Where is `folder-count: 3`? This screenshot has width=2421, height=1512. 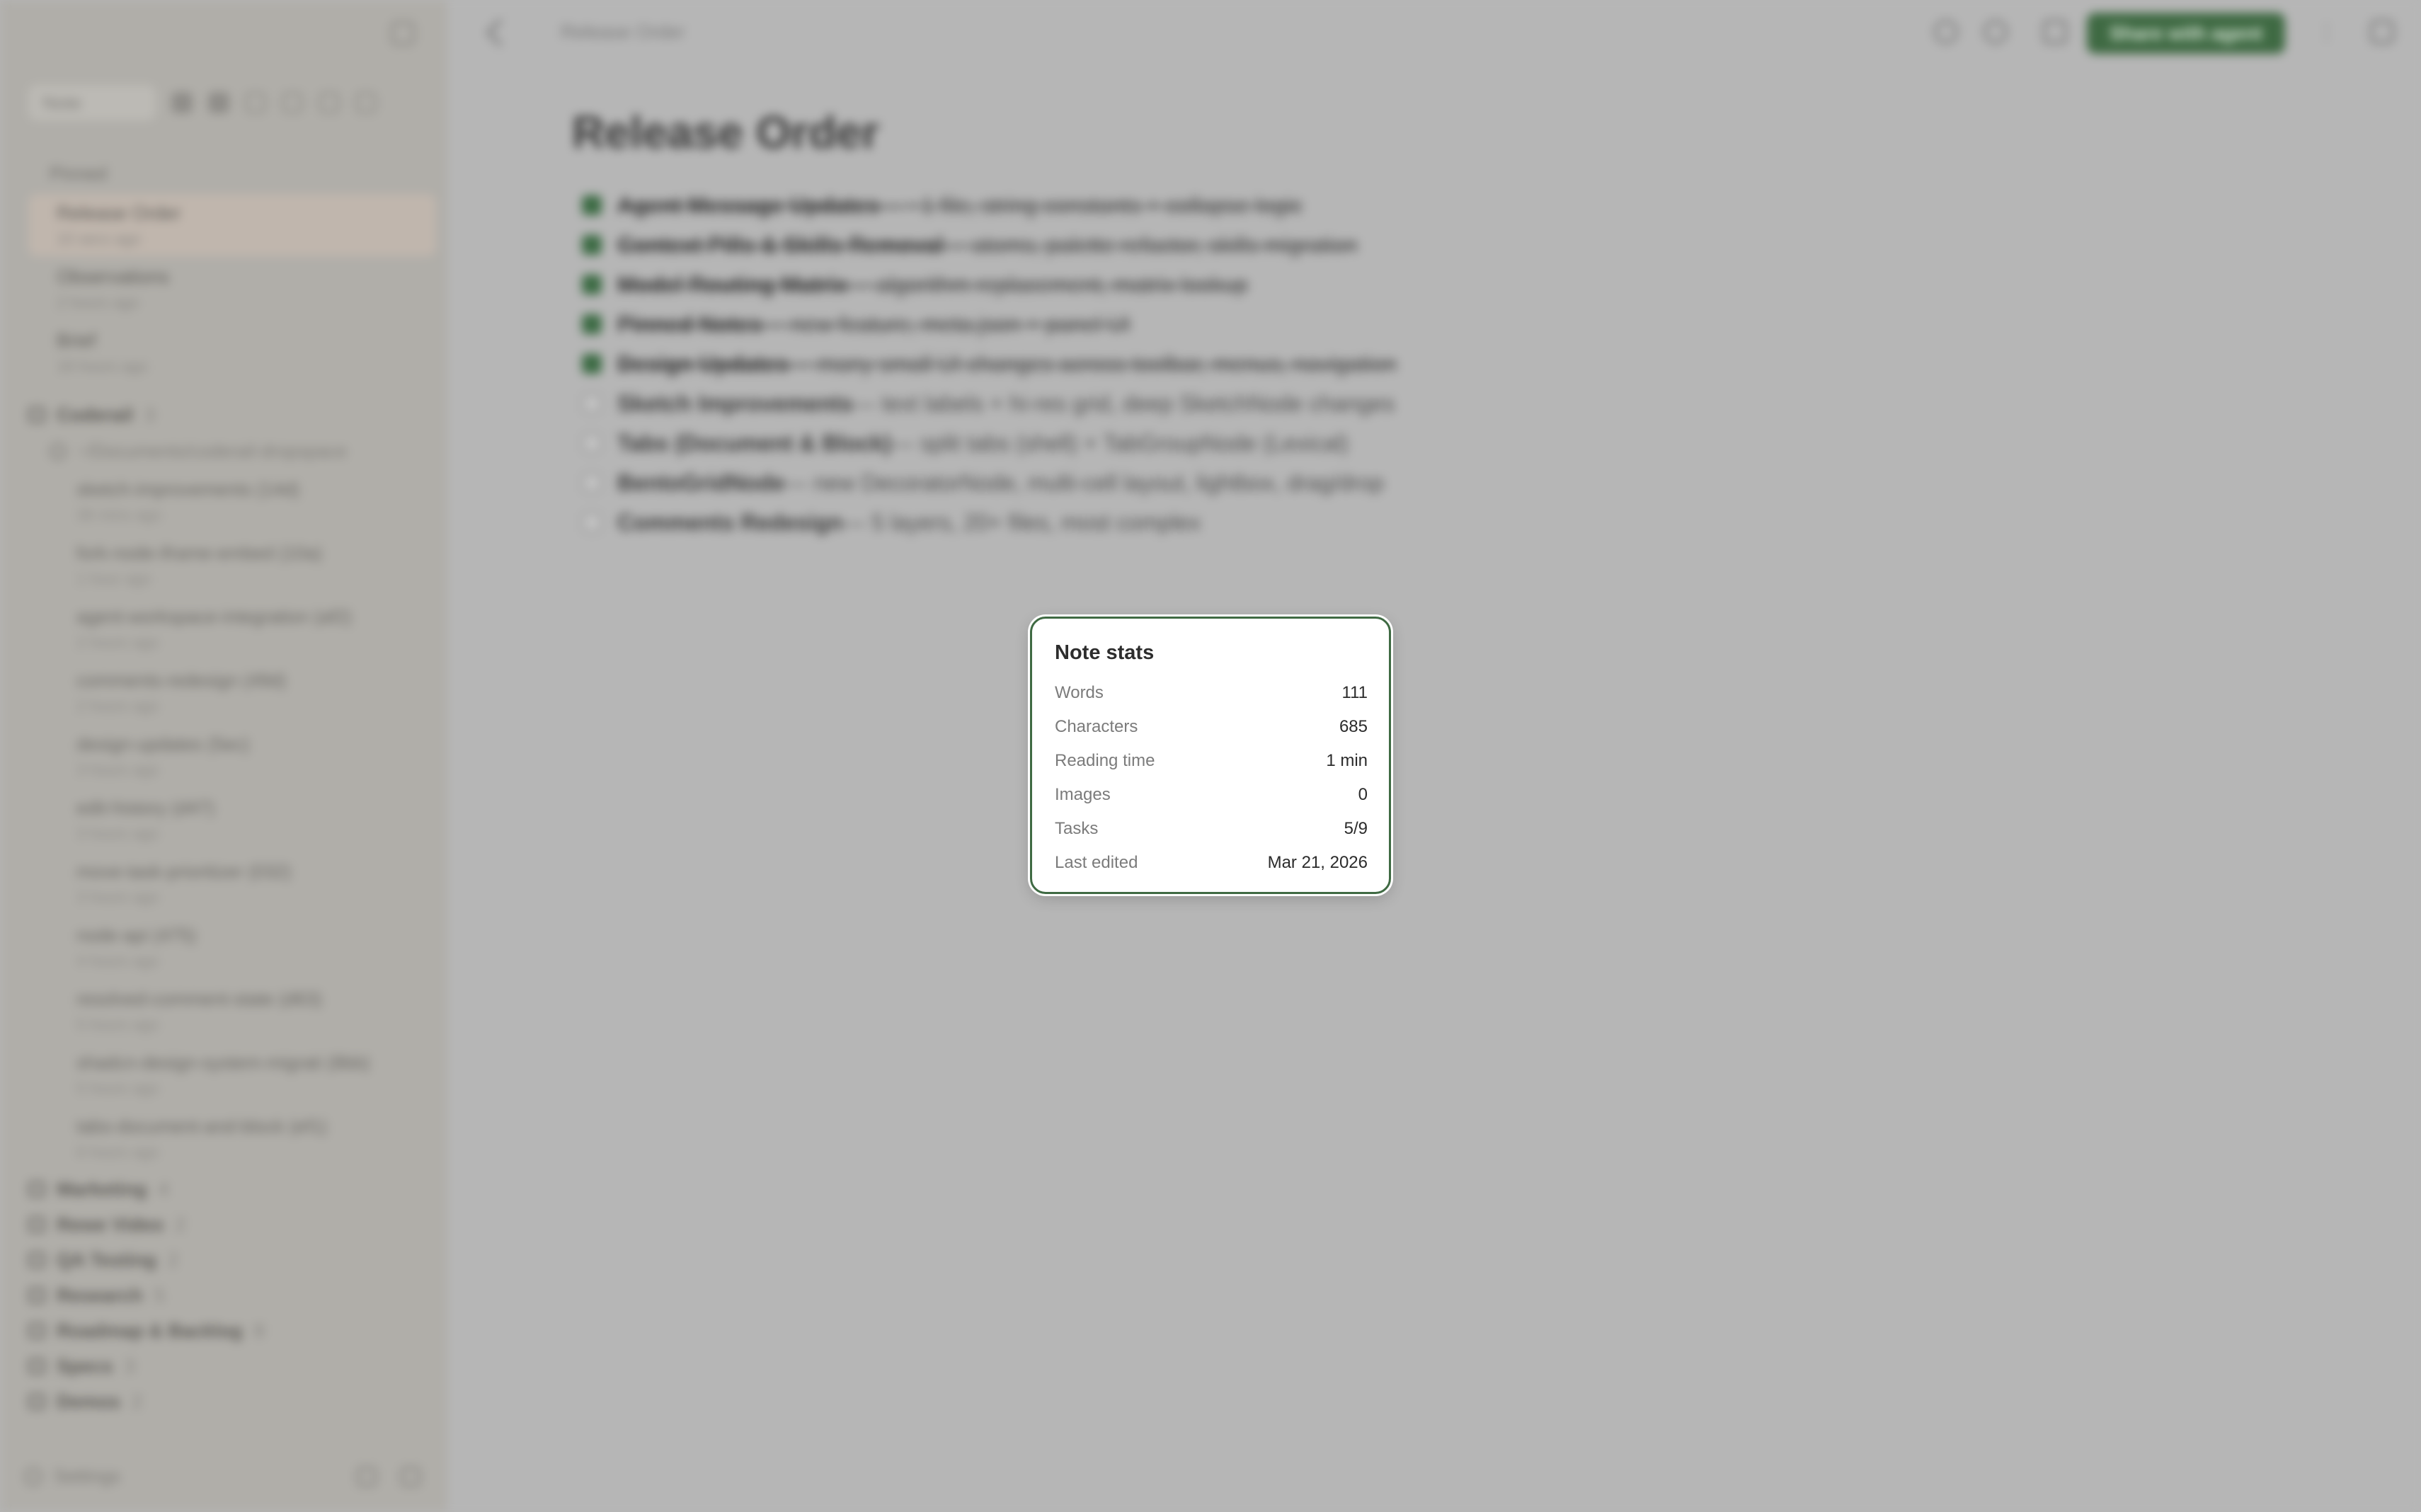 folder-count: 3 is located at coordinates (150, 414).